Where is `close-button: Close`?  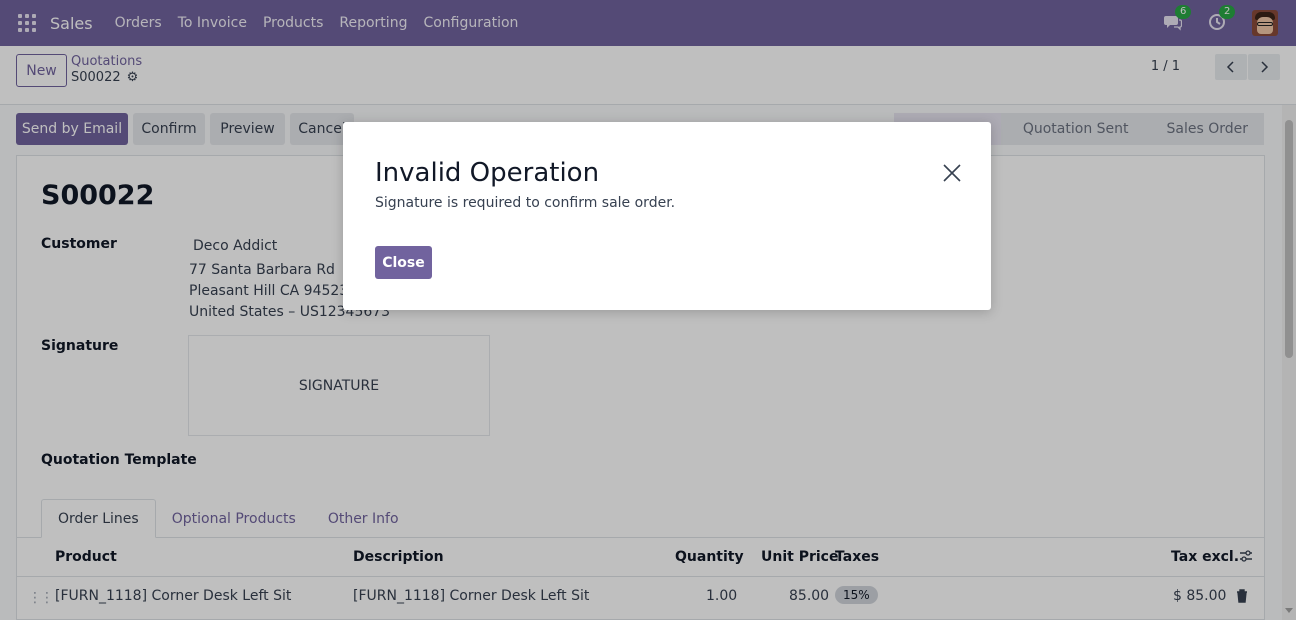
close-button: Close is located at coordinates (403, 262).